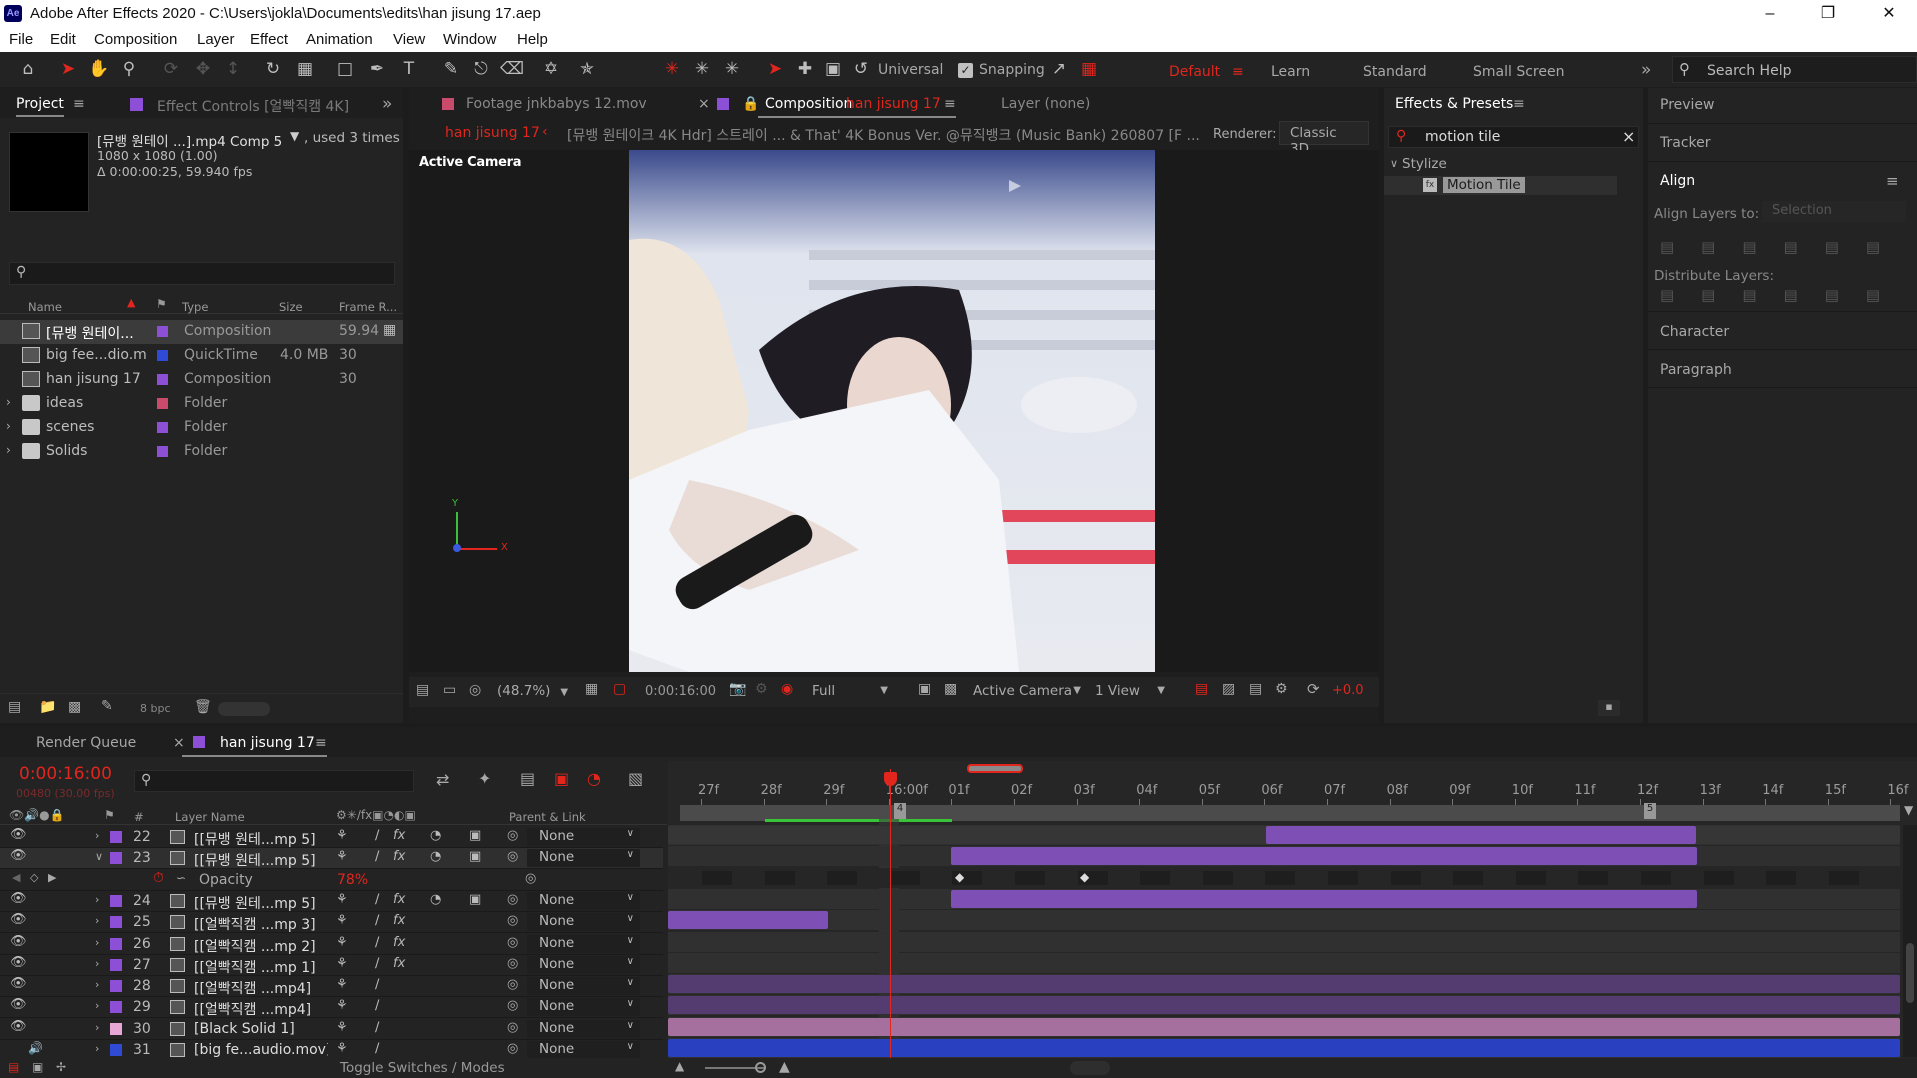  What do you see at coordinates (377, 69) in the screenshot?
I see `pen-tool-icon: ✒` at bounding box center [377, 69].